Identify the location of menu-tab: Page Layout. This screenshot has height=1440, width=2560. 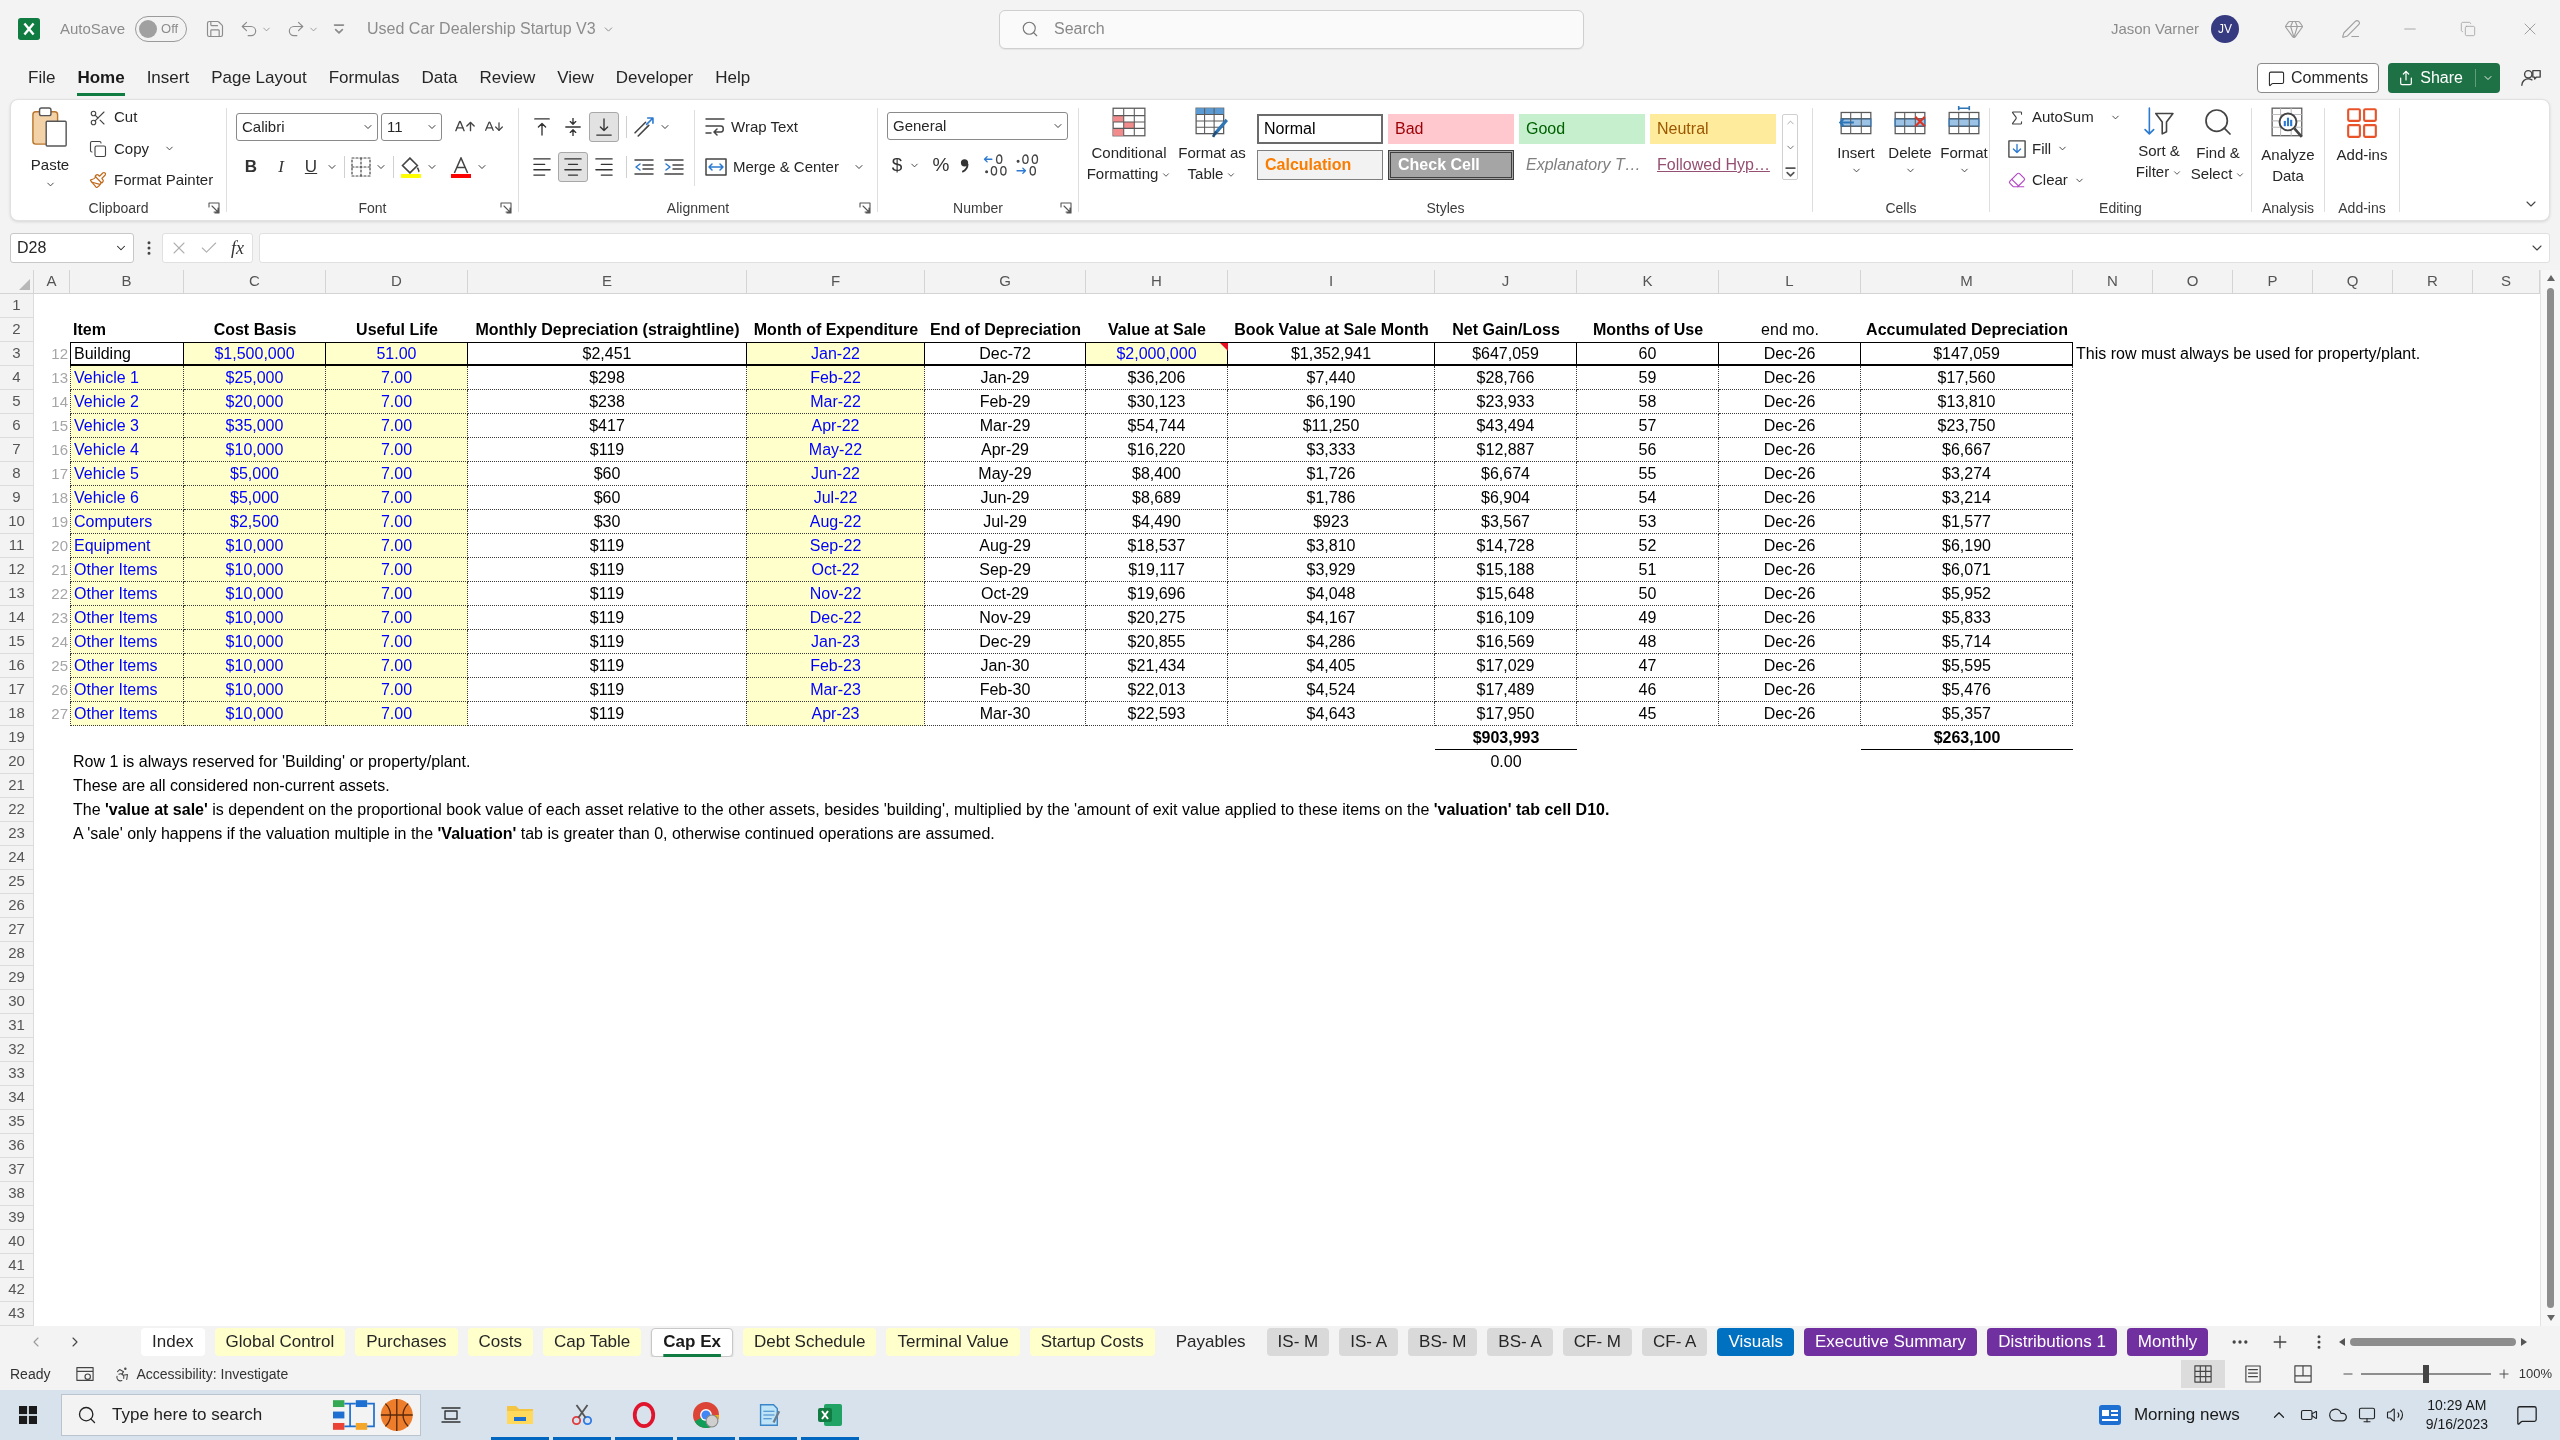
(259, 78).